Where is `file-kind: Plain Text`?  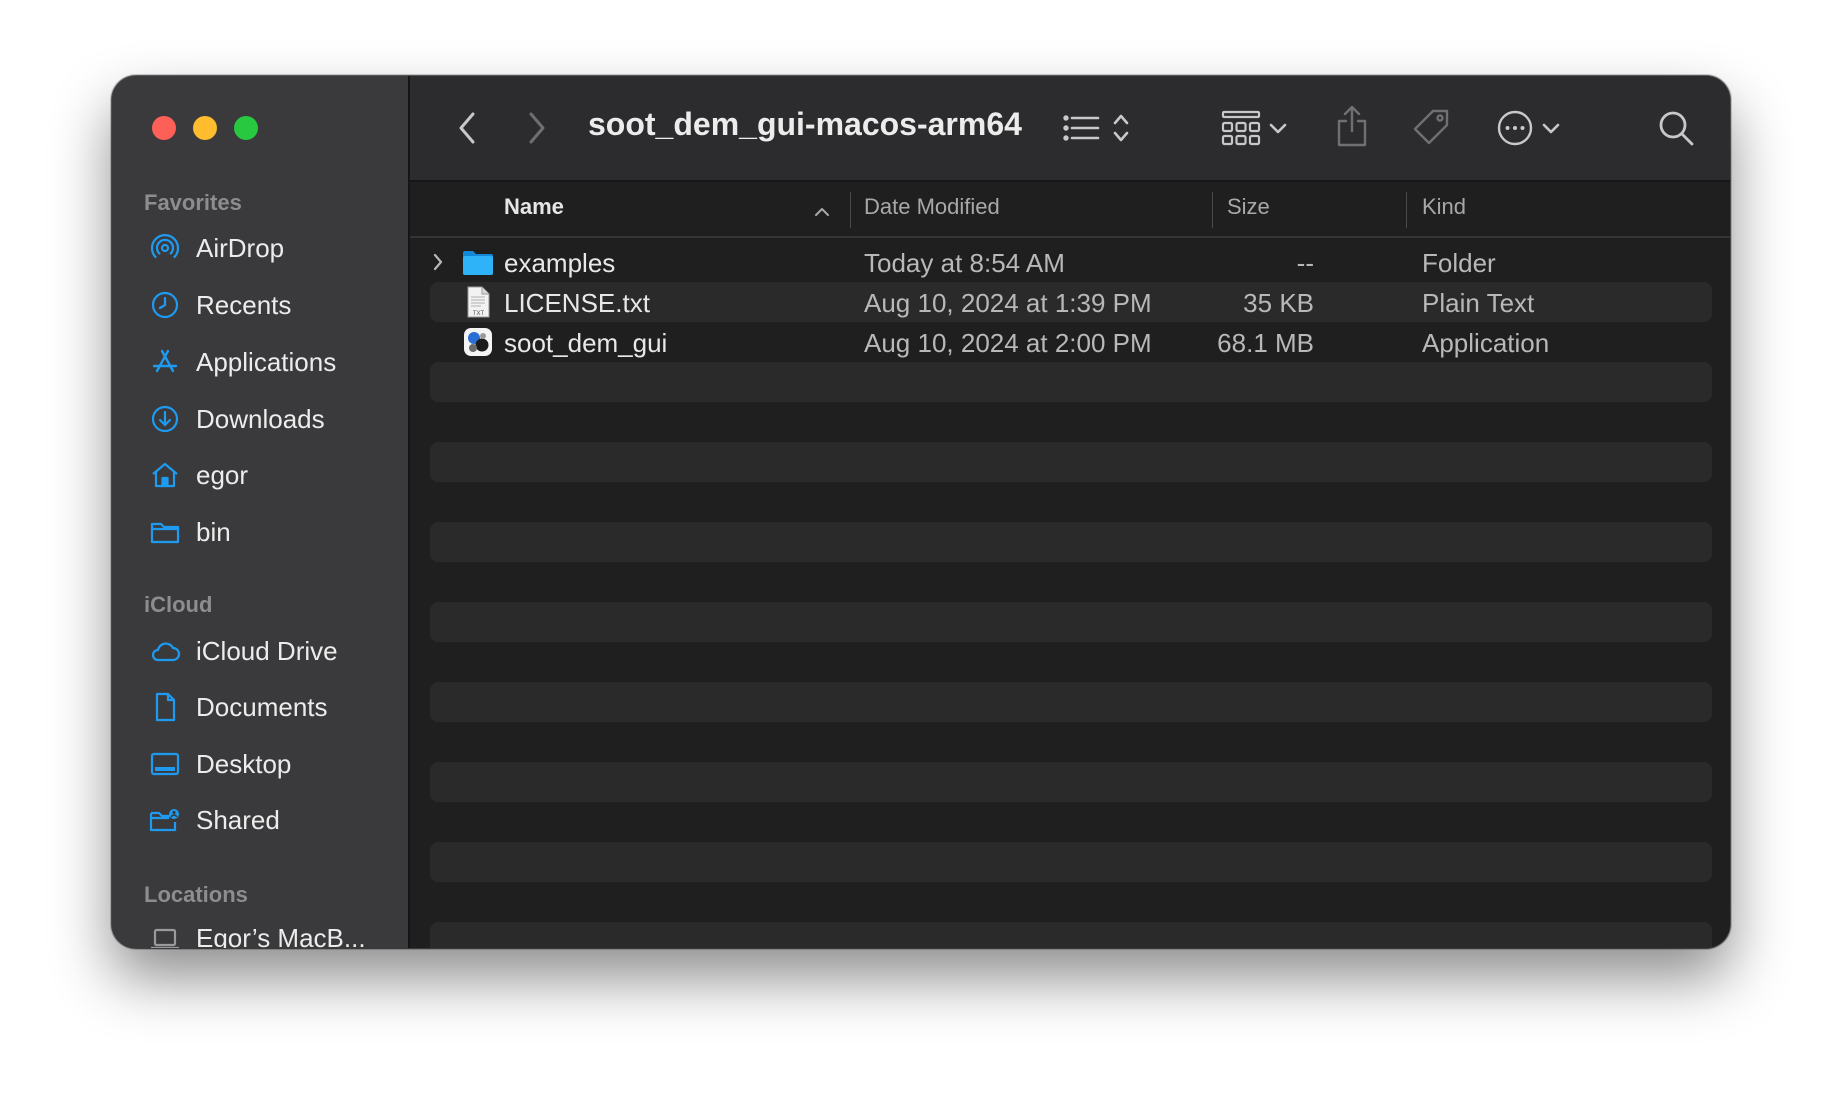
file-kind: Plain Text is located at coordinates (1478, 303).